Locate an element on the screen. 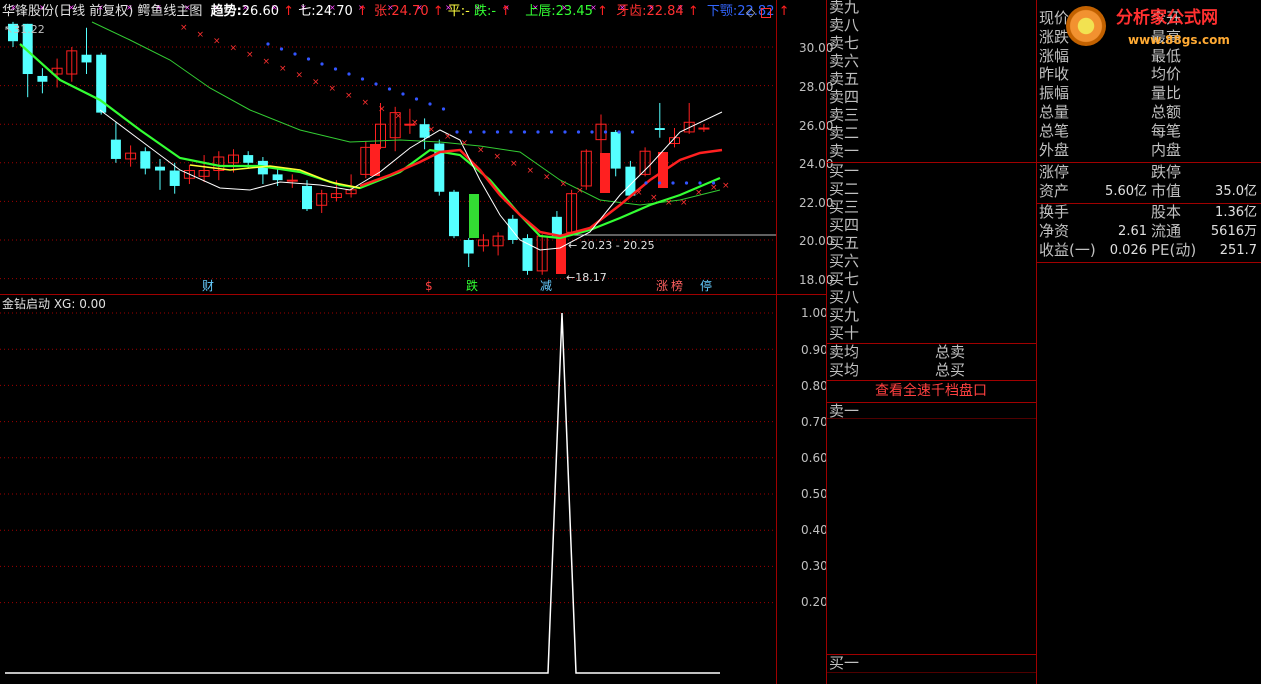 The height and width of the screenshot is (684, 1261). depth-sell-one: 卖一 is located at coordinates (844, 411).